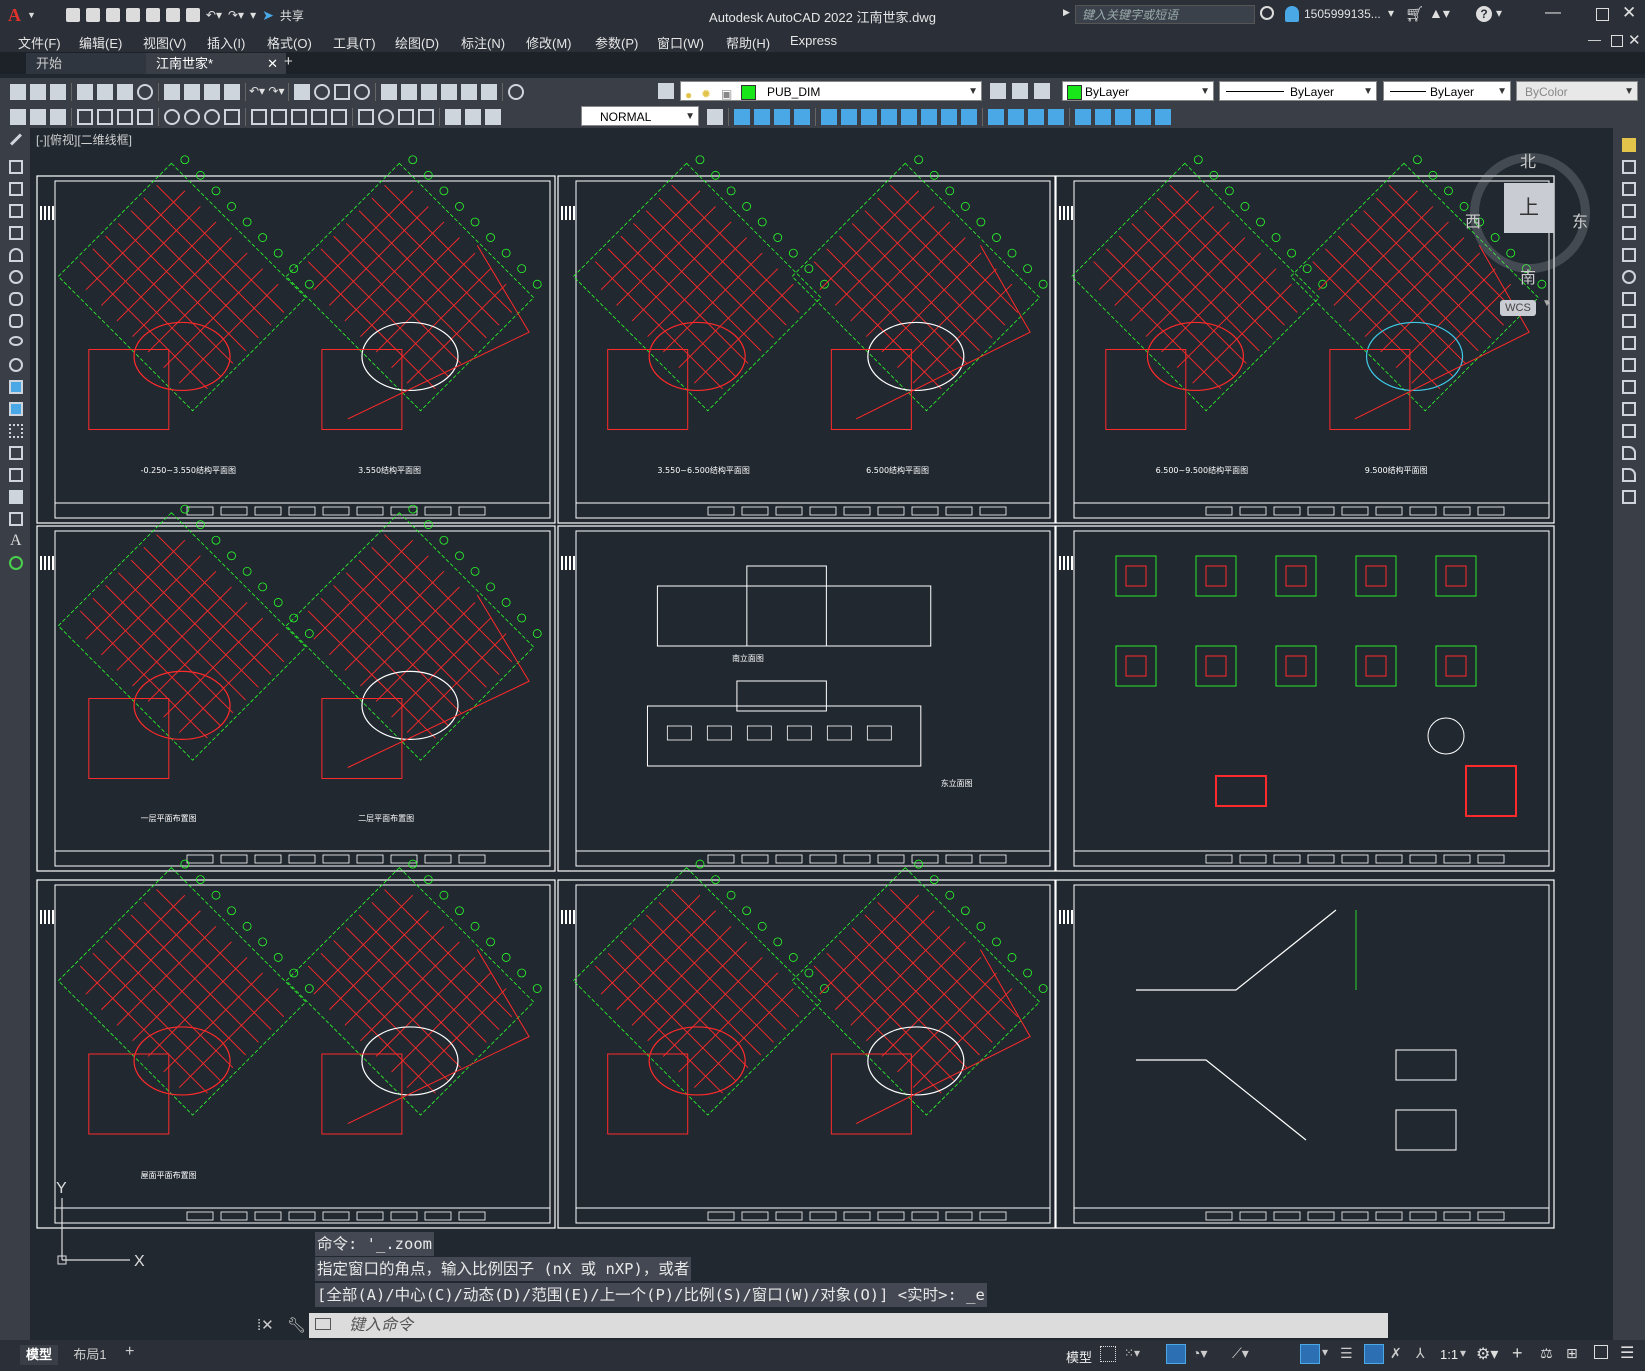 This screenshot has height=1371, width=1645. What do you see at coordinates (1518, 308) in the screenshot?
I see `wcs-menu: WCS` at bounding box center [1518, 308].